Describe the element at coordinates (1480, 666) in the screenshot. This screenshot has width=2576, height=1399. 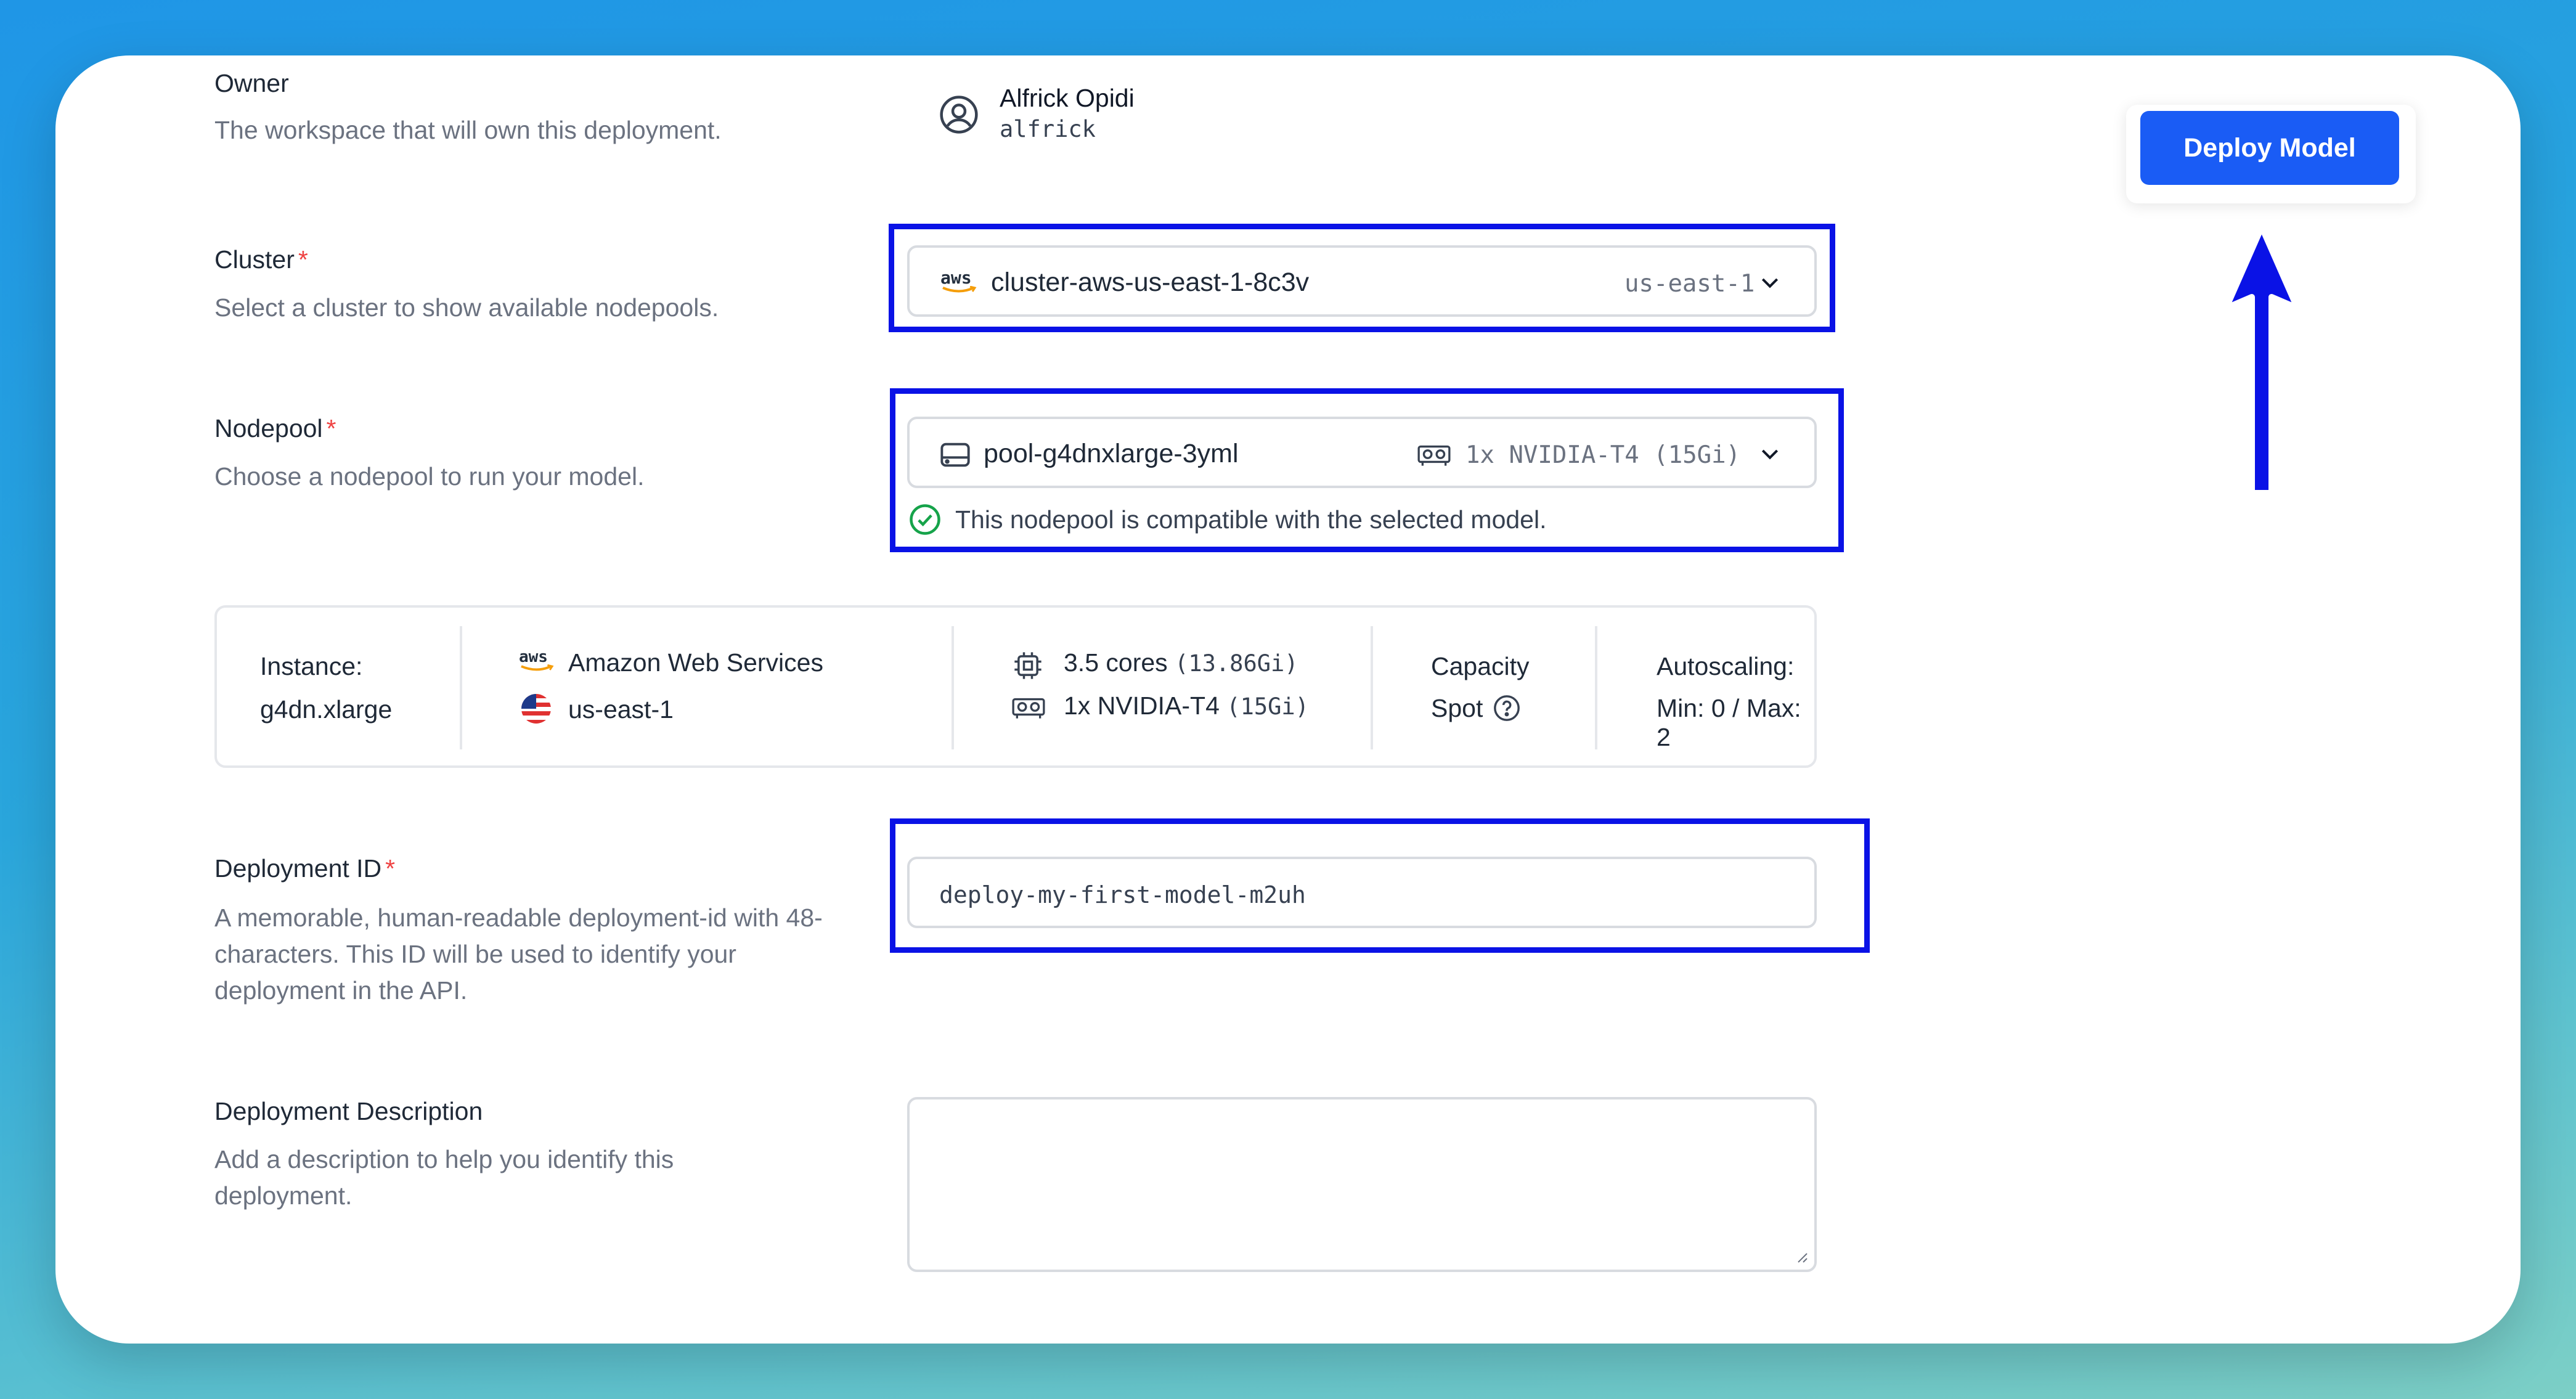
I see `capacity-label: Capacity` at that location.